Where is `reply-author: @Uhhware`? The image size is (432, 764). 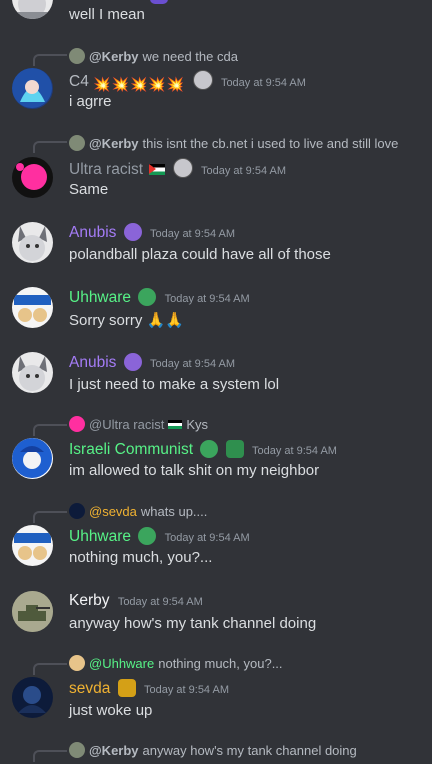
reply-author: @Uhhware is located at coordinates (121, 663).